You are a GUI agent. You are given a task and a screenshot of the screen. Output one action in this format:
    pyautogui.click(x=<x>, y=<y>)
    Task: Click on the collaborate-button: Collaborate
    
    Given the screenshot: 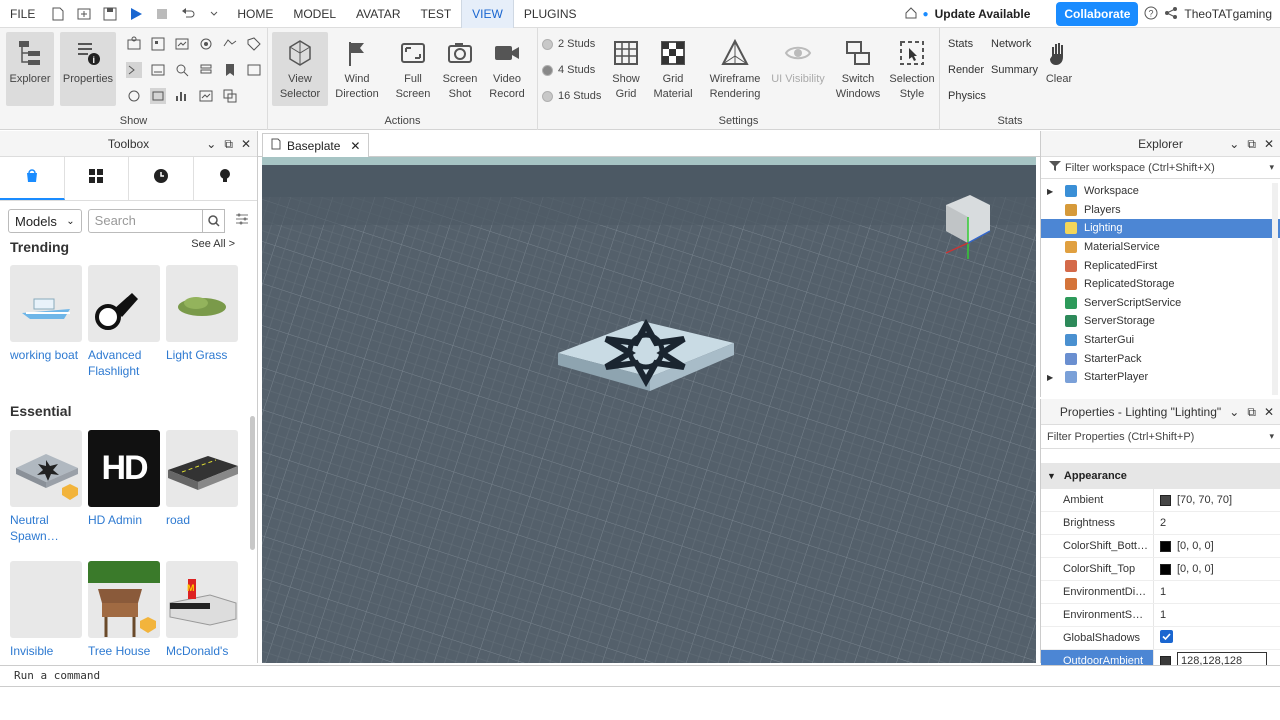 What is the action you would take?
    pyautogui.click(x=1097, y=14)
    